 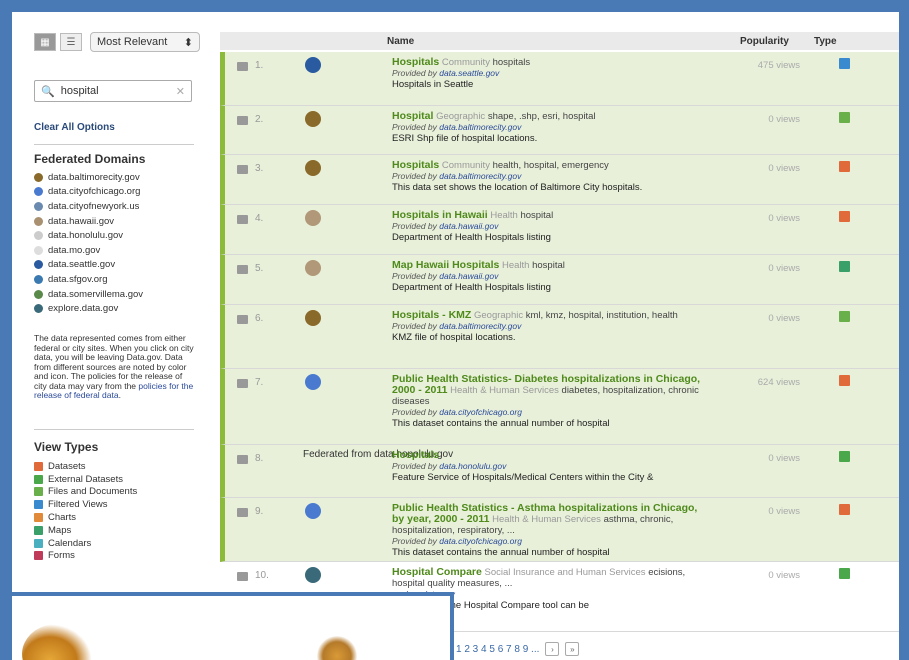 What do you see at coordinates (114, 543) in the screenshot?
I see `view-type-item: Calendars` at bounding box center [114, 543].